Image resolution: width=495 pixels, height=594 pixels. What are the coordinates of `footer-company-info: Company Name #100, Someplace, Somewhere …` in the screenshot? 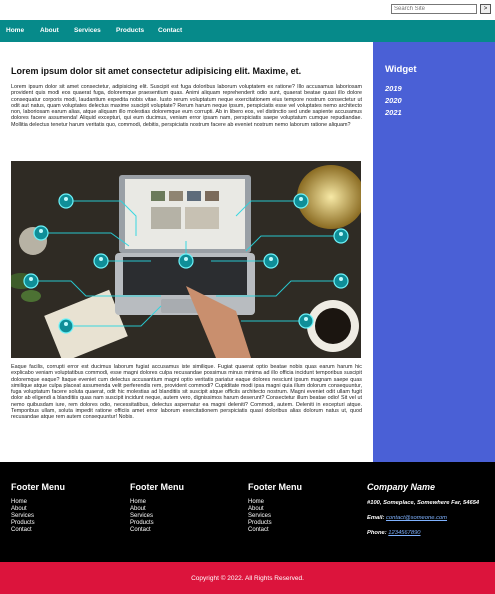 It's located at (426, 509).